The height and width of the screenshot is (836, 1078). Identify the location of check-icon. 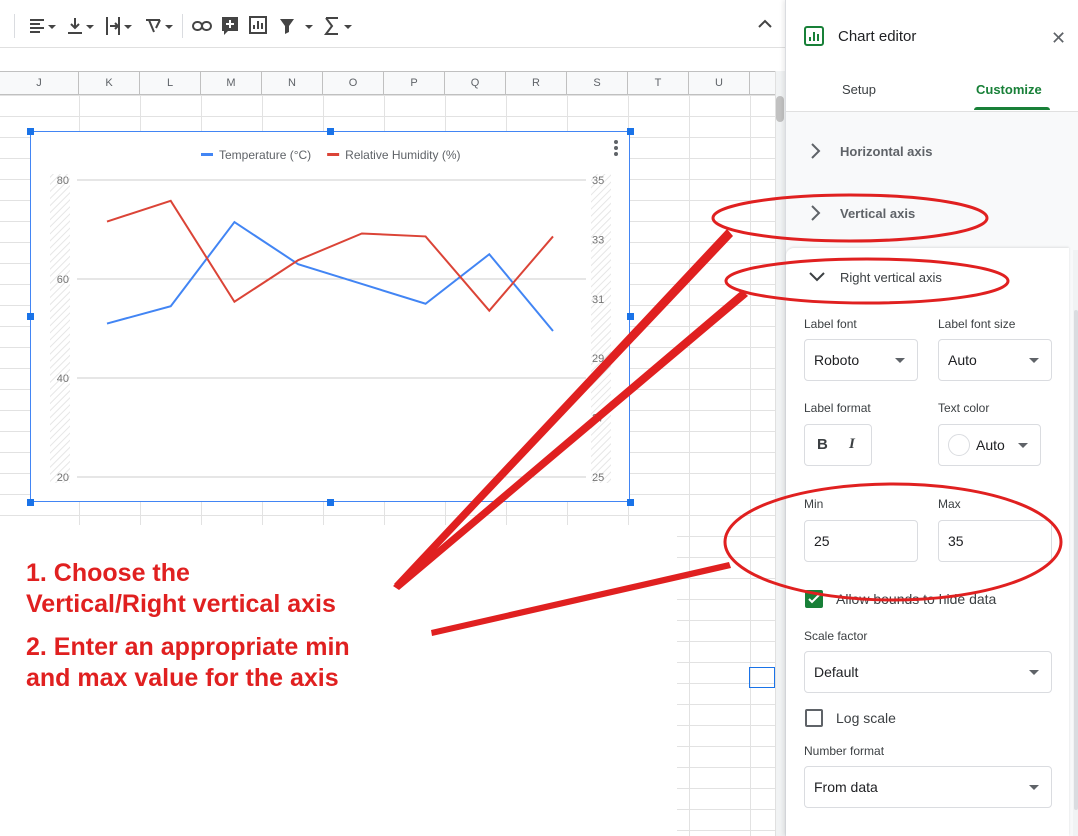
(814, 599).